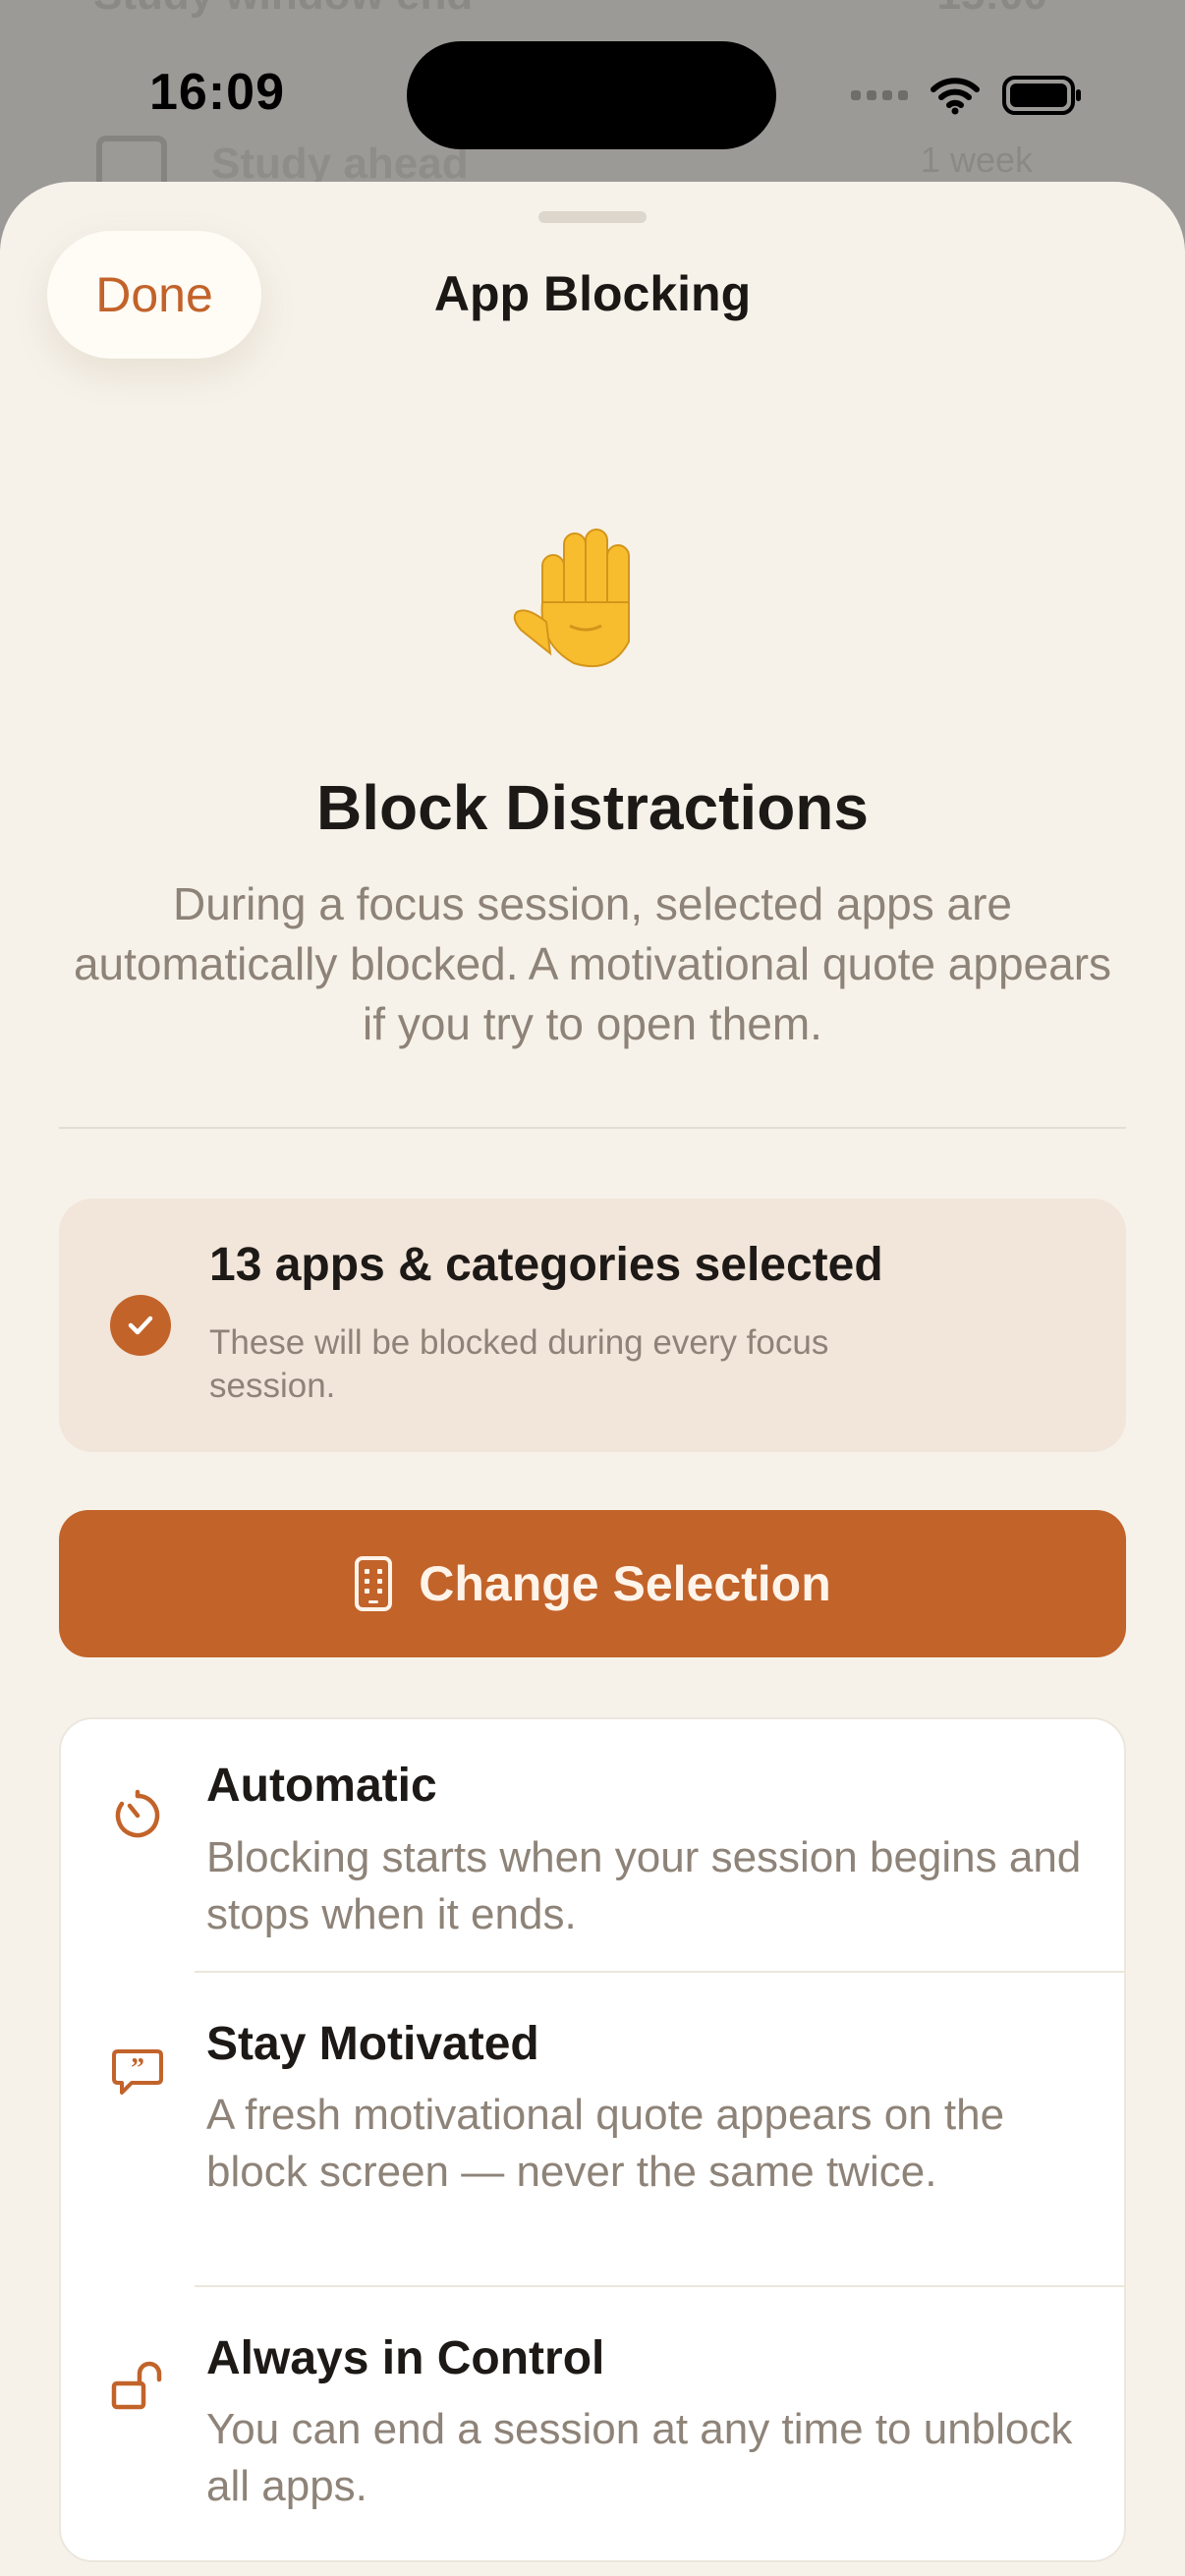 The width and height of the screenshot is (1185, 2576). Describe the element at coordinates (592, 95) in the screenshot. I see `dynamic-island` at that location.